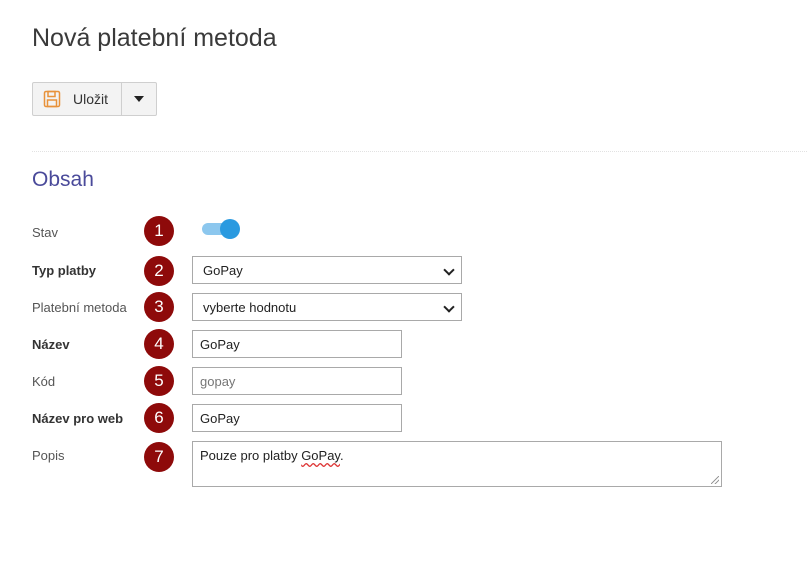  Describe the element at coordinates (297, 344) in the screenshot. I see `nazev-input` at that location.